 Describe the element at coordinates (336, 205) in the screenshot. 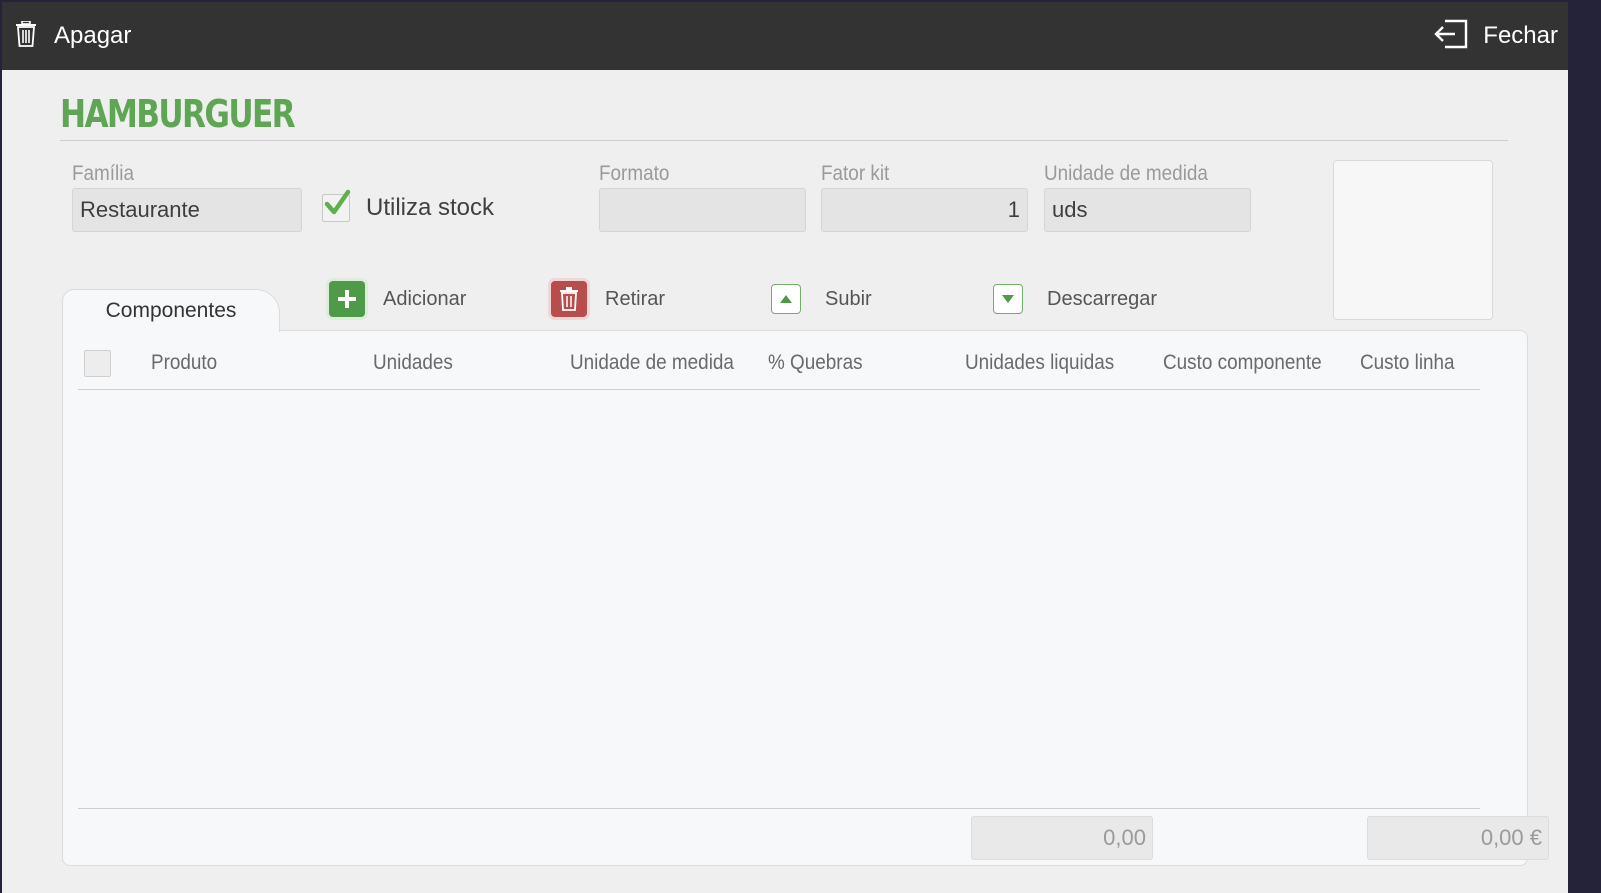

I see `utiliza-stock-checkbox` at that location.